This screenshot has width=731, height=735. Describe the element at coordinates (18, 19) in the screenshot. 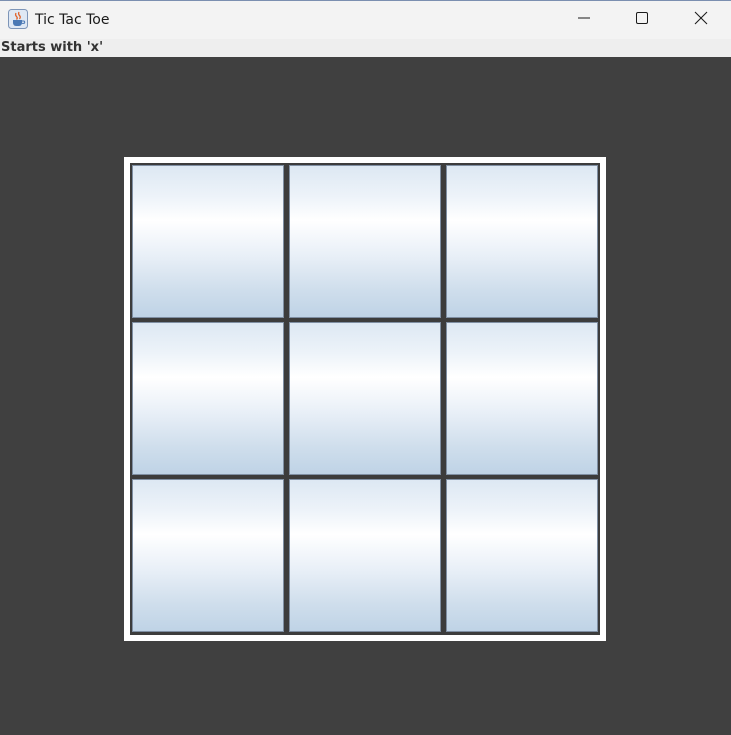

I see `java-cup-icon` at that location.